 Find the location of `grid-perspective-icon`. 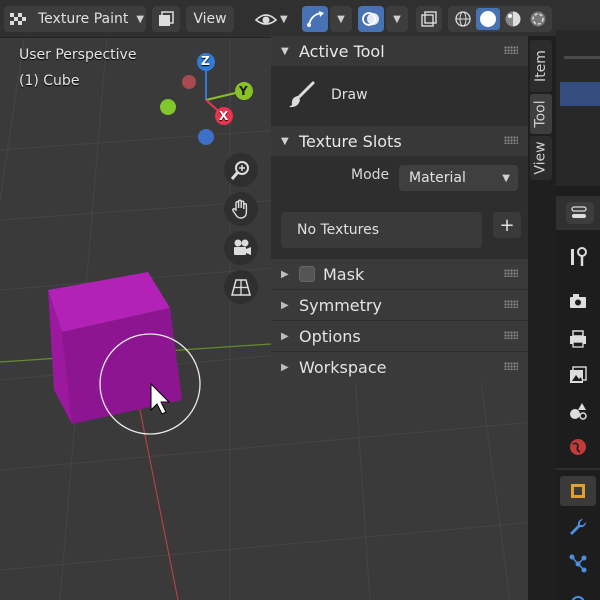

grid-perspective-icon is located at coordinates (241, 287).